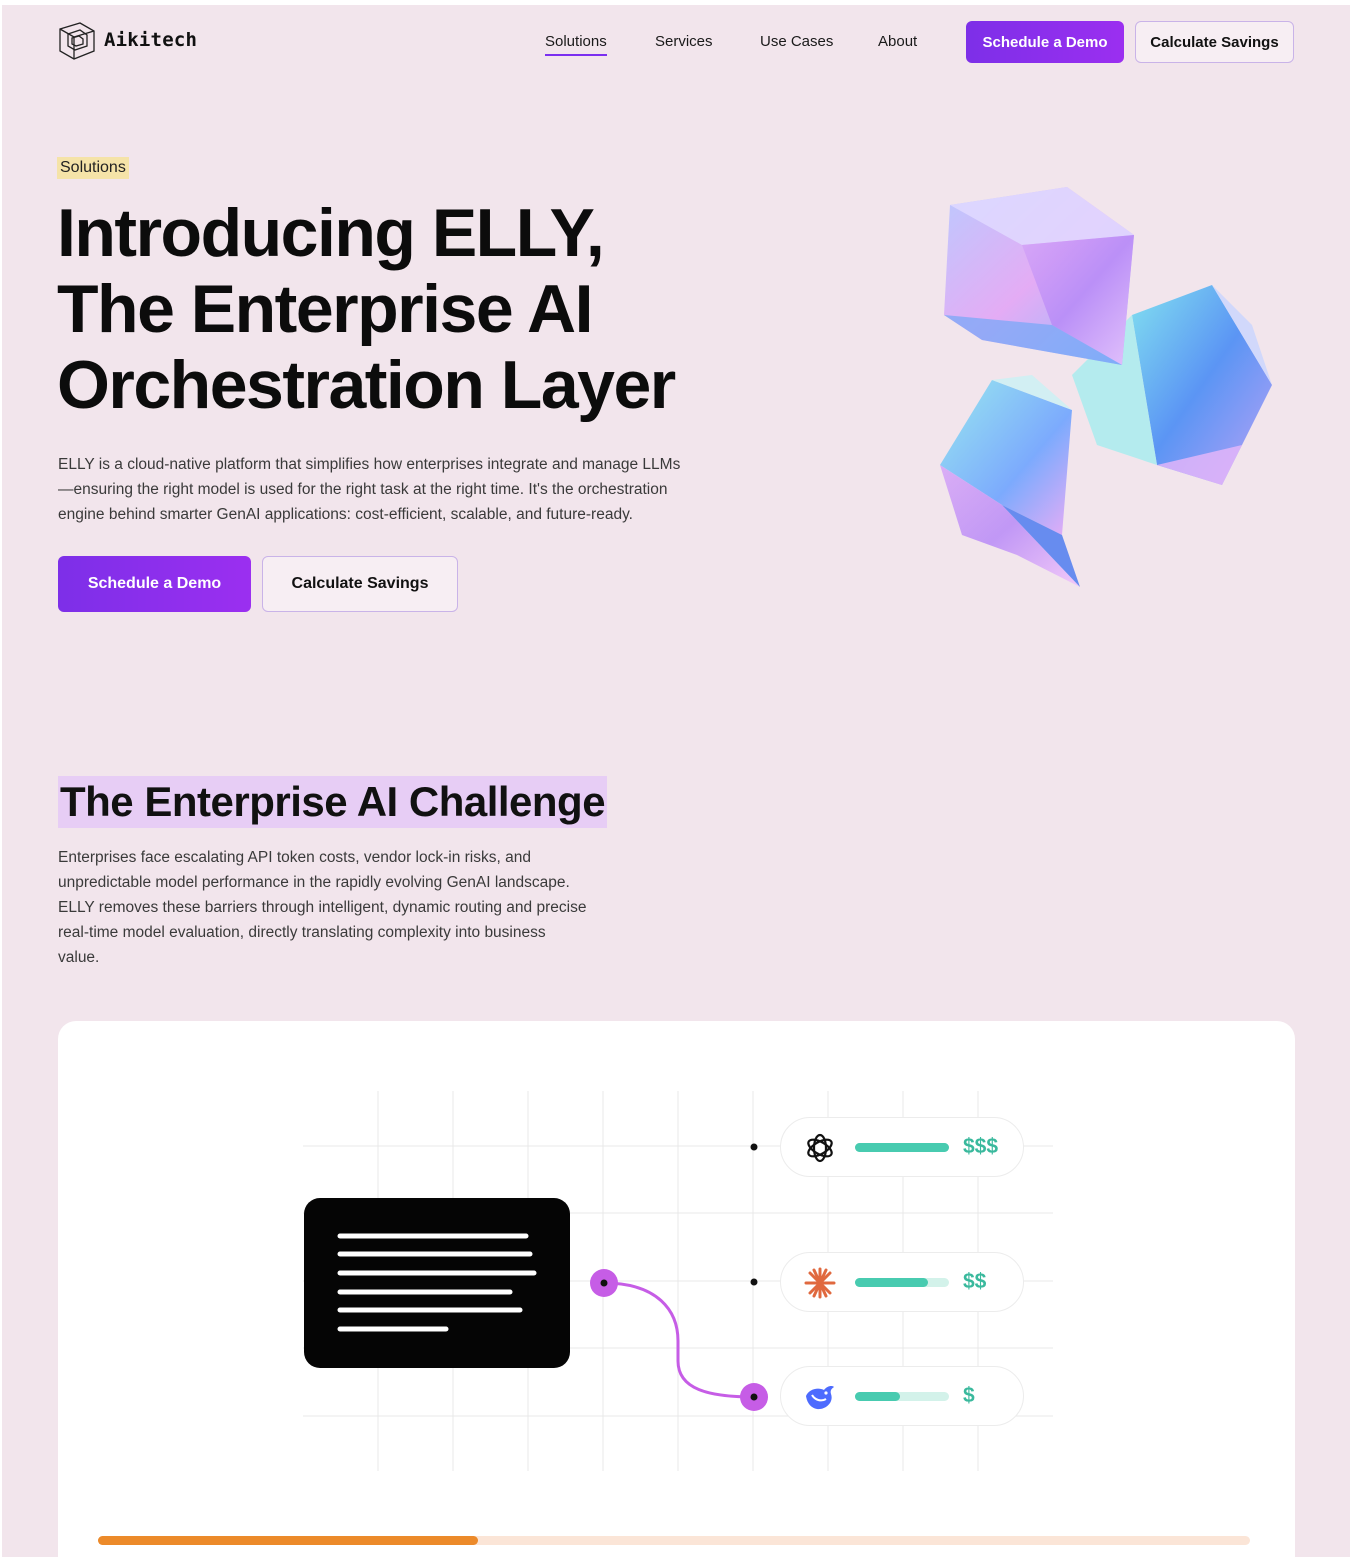  Describe the element at coordinates (1106, 387) in the screenshot. I see `glass-cubes-illustration` at that location.